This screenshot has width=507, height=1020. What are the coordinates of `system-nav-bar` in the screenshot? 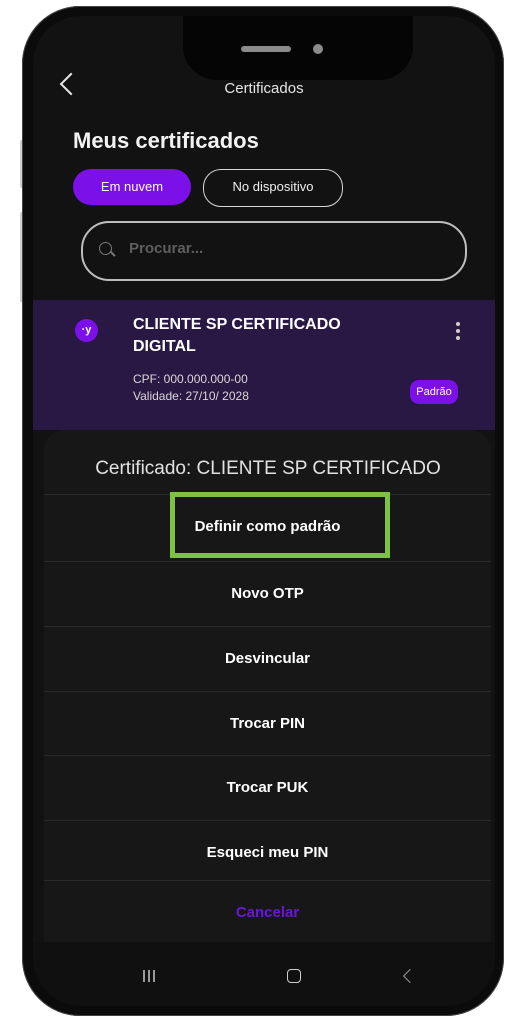 It's located at (264, 974).